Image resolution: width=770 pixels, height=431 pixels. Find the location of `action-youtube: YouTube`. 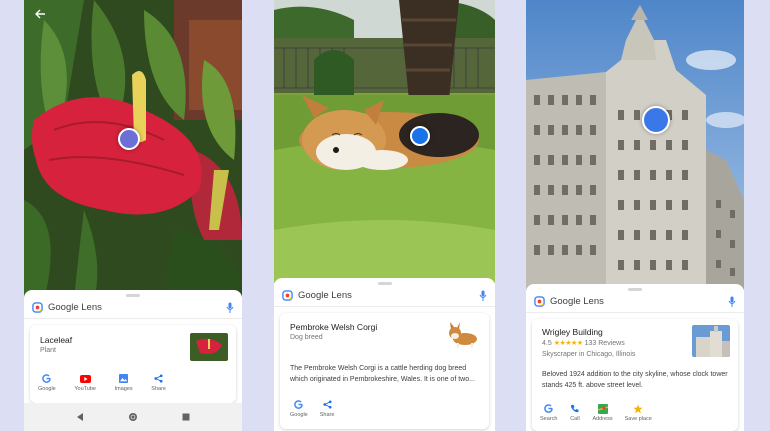

action-youtube: YouTube is located at coordinates (85, 382).